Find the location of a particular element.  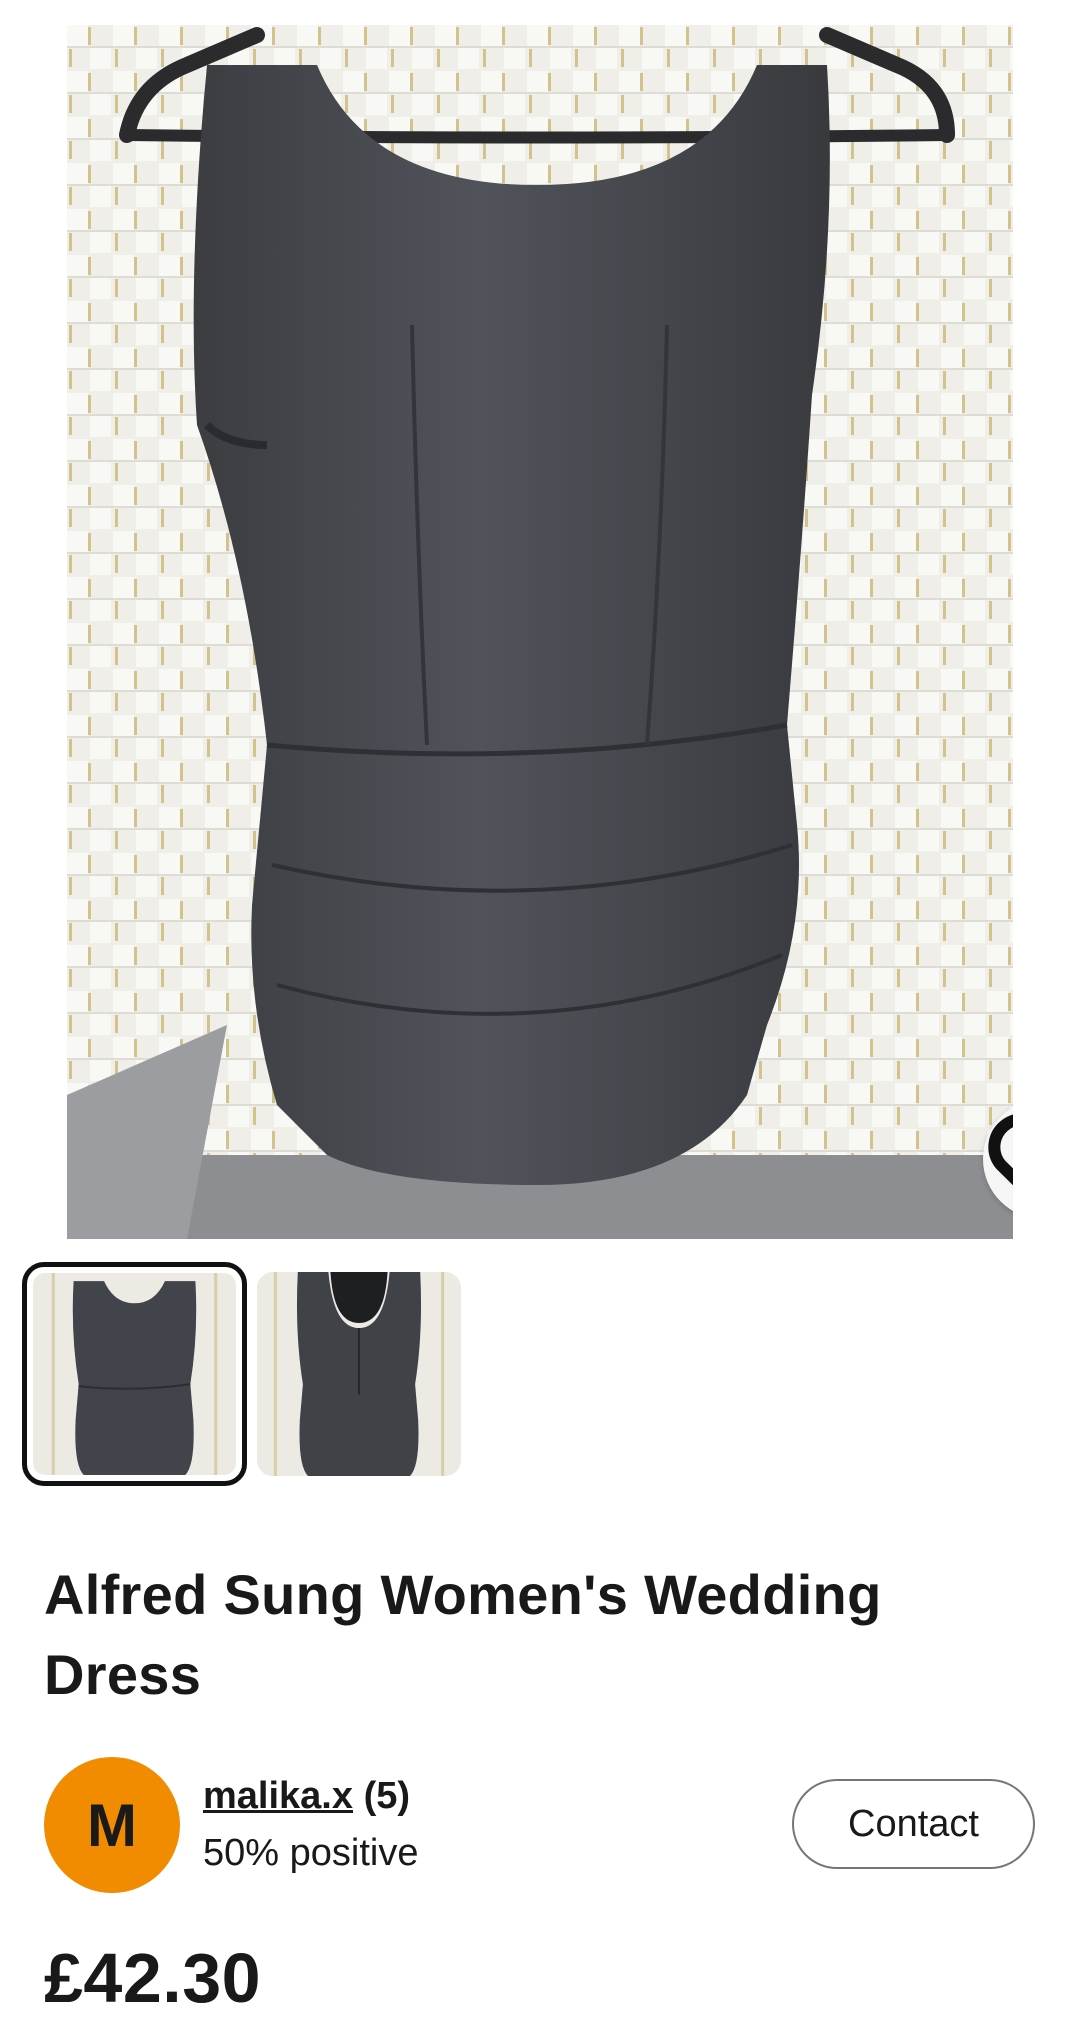

seller-info: malika.x (5) is located at coordinates (306, 1796).